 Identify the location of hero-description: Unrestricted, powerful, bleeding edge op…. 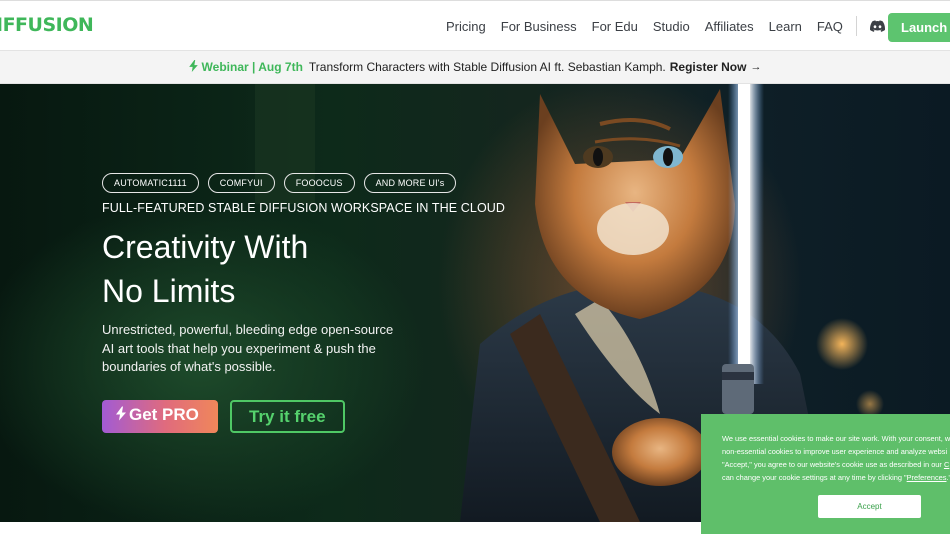
(252, 349).